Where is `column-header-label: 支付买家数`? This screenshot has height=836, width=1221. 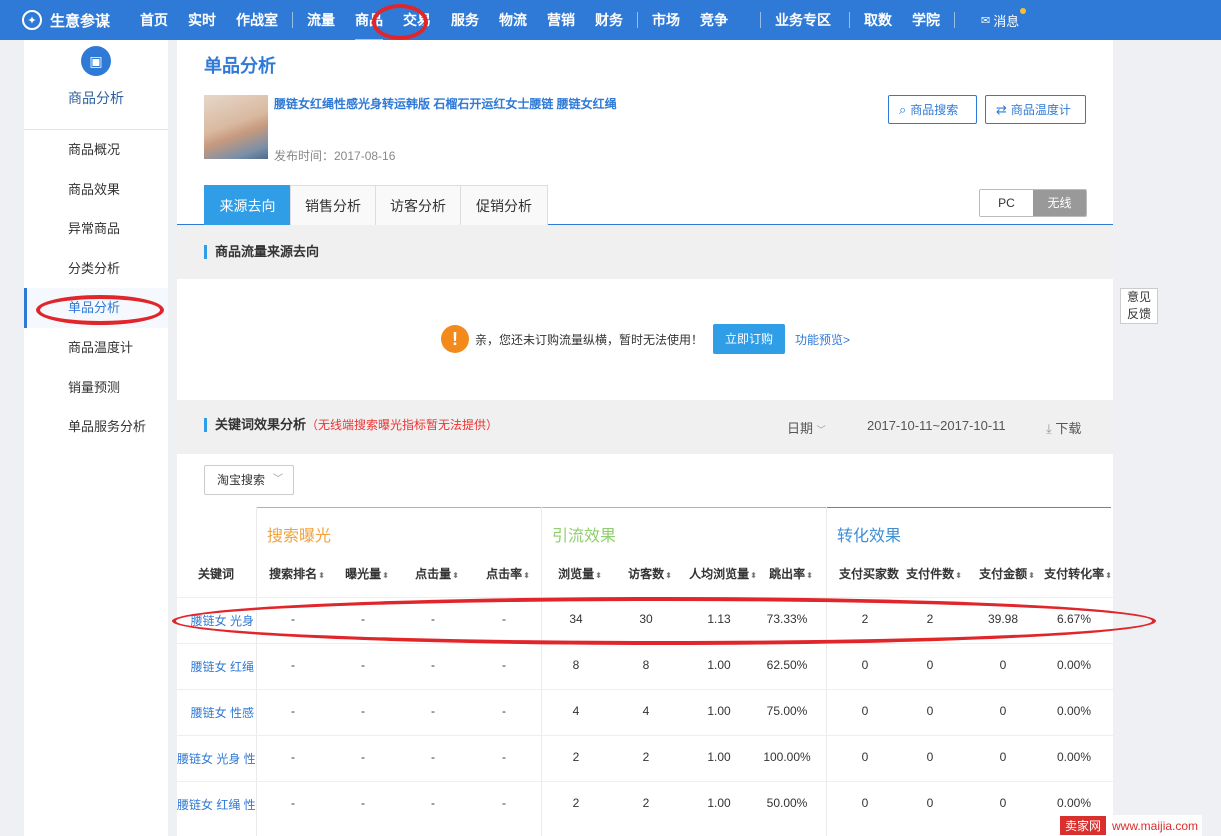
column-header-label: 支付买家数 is located at coordinates (868, 574).